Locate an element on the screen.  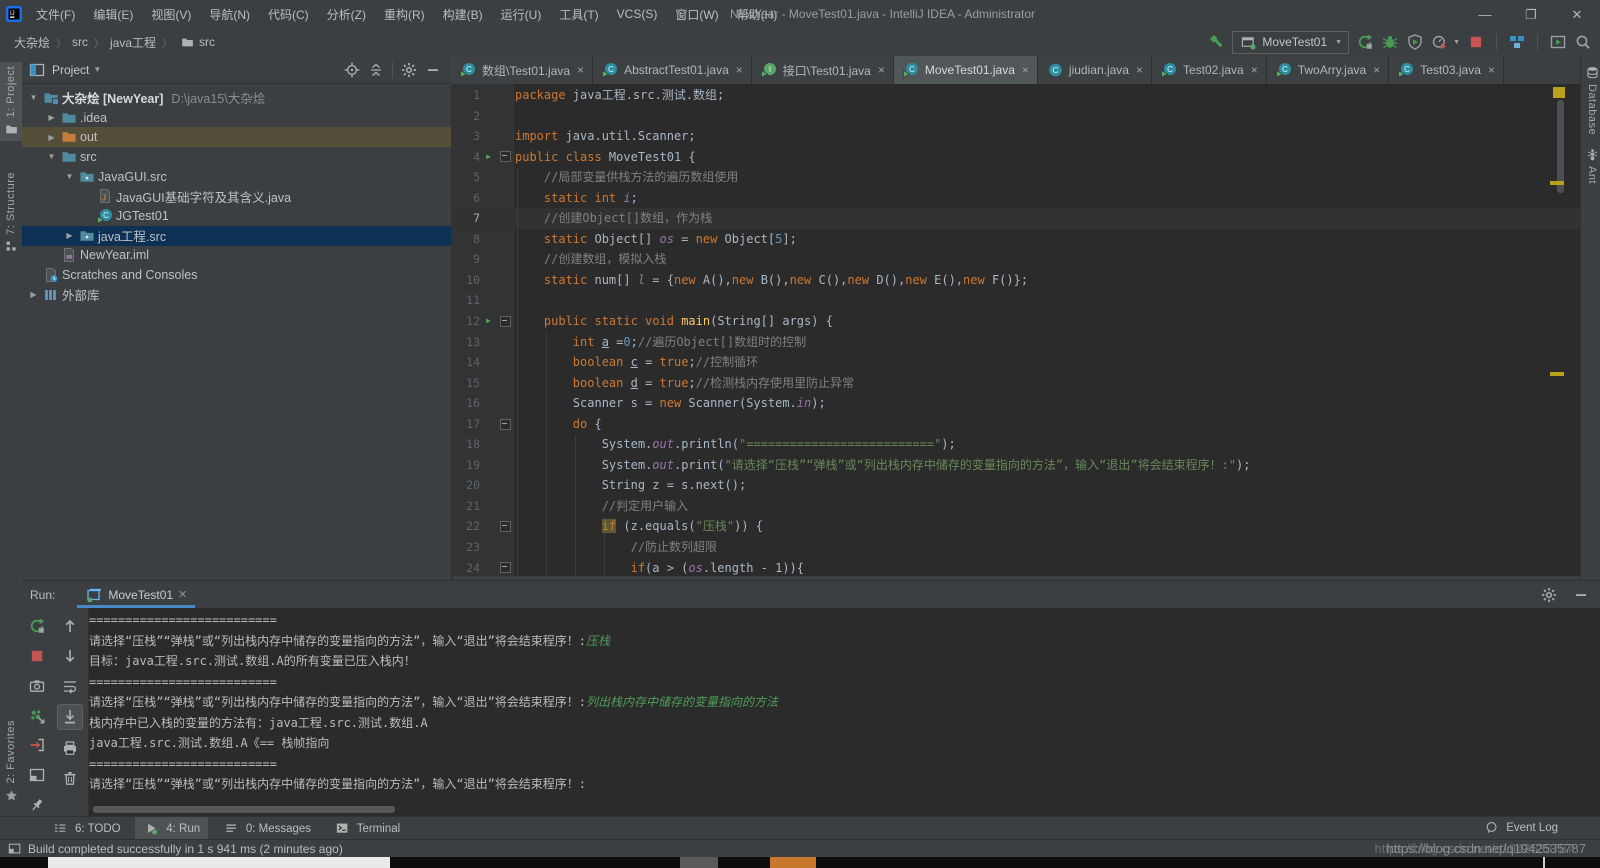
breadcrumb-item: java工程 is located at coordinates (133, 42).